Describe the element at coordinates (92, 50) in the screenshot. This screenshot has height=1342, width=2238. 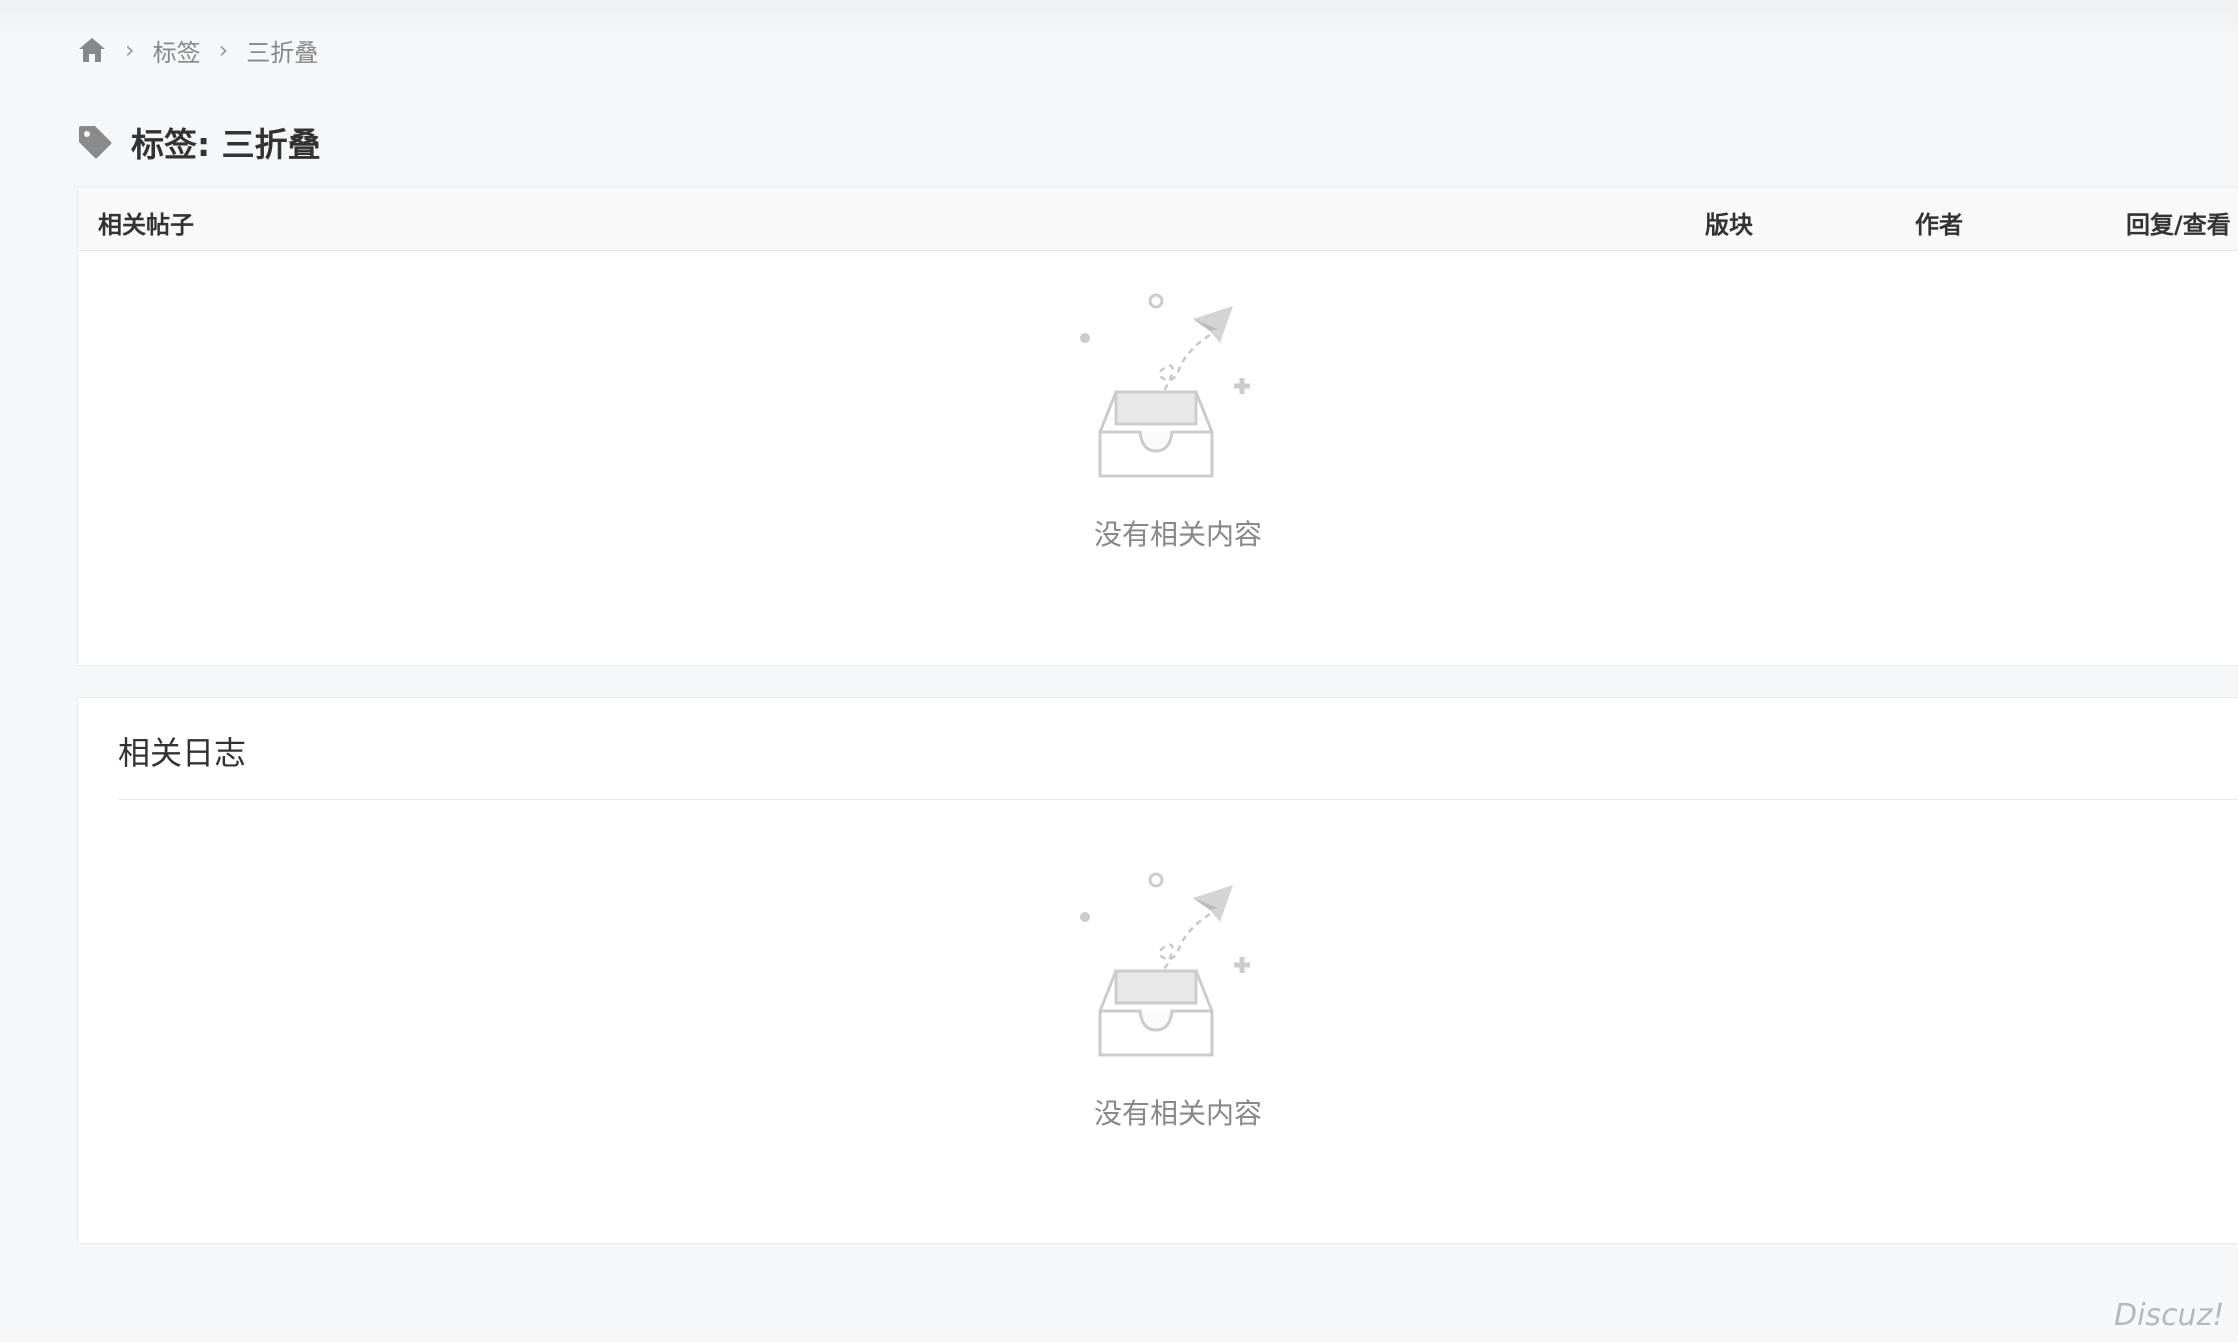
I see `home-icon` at that location.